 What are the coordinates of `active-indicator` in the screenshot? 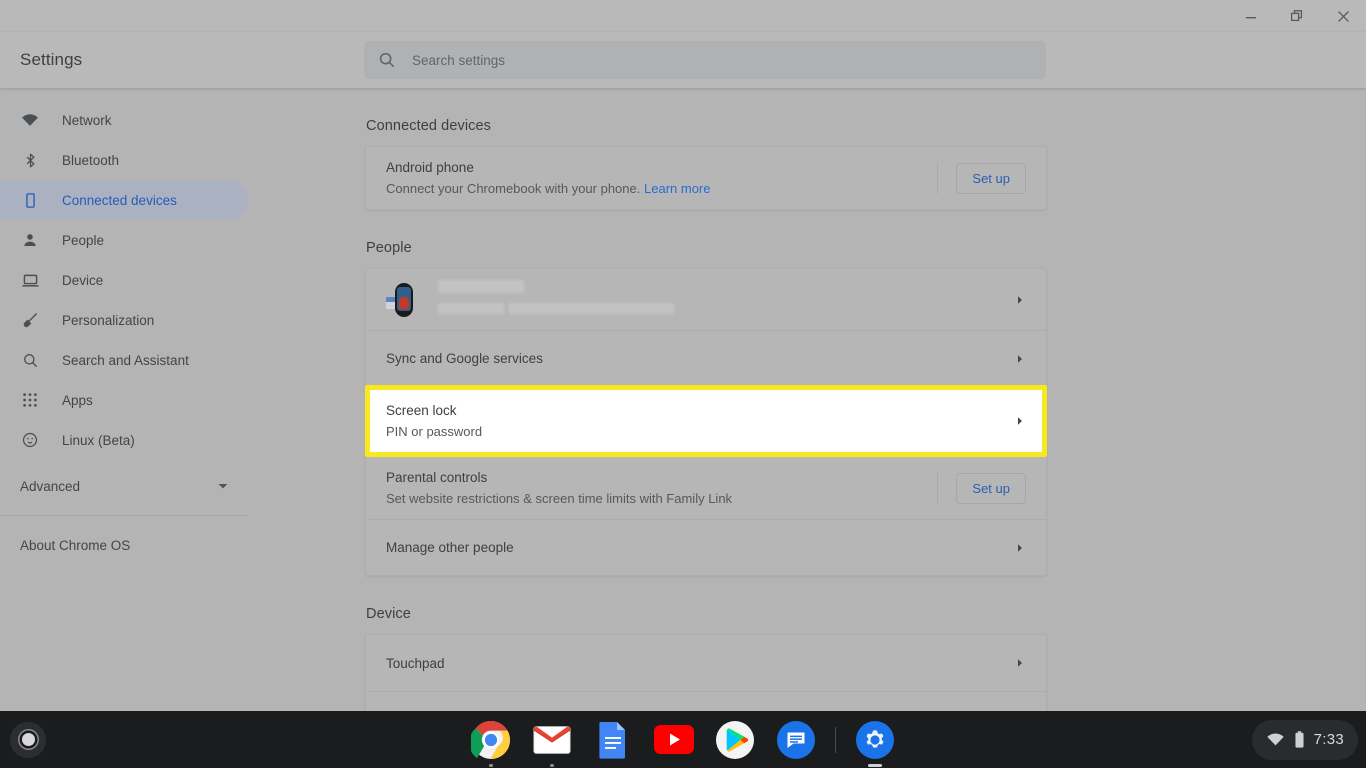 It's located at (875, 765).